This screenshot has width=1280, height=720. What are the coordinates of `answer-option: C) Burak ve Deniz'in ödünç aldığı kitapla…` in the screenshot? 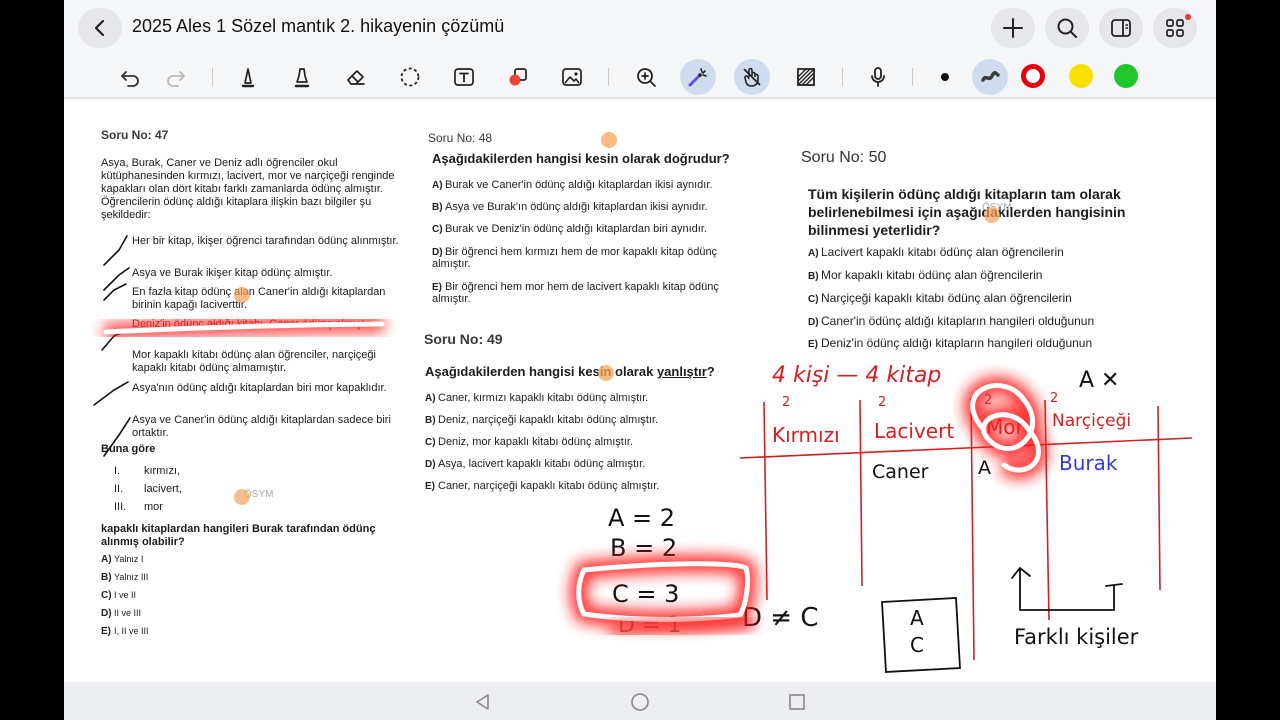 It's located at (569, 229).